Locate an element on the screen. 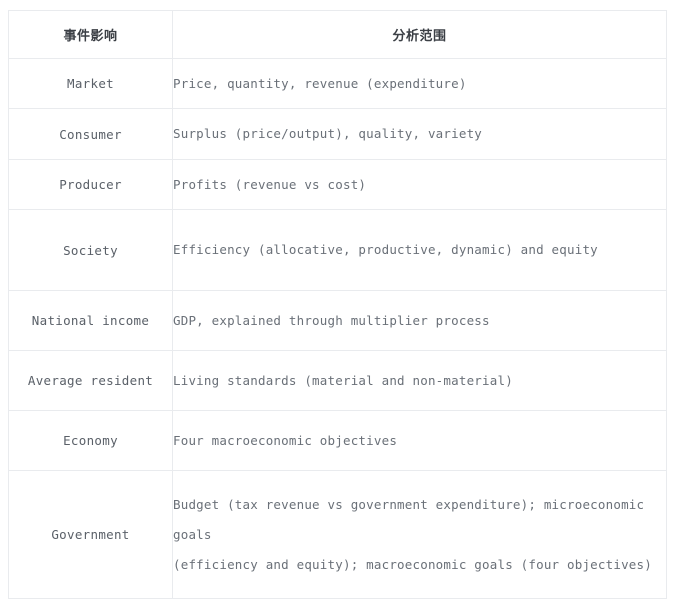 This screenshot has height=608, width=676. cell-scope-line: Four macroeconomic objectives is located at coordinates (285, 440).